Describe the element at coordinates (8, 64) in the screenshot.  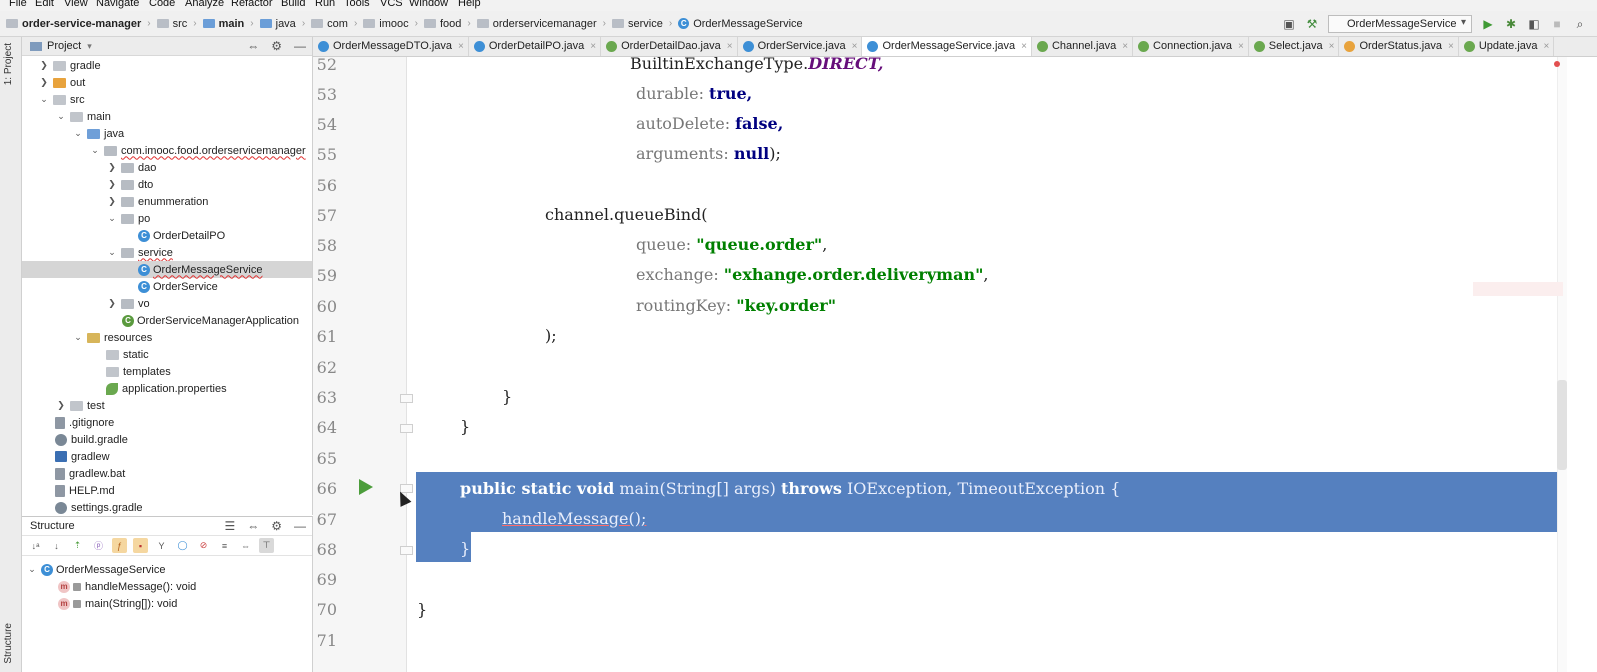
I see `project-tool-button: 1: Project` at that location.